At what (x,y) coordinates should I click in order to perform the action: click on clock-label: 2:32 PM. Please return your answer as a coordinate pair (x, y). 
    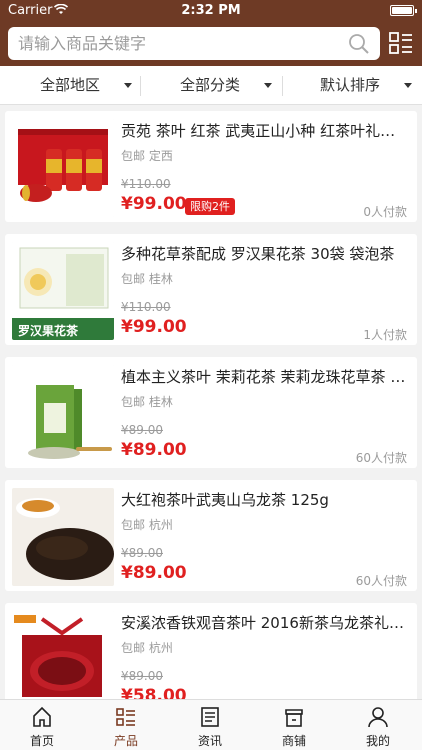
    Looking at the image, I should click on (211, 10).